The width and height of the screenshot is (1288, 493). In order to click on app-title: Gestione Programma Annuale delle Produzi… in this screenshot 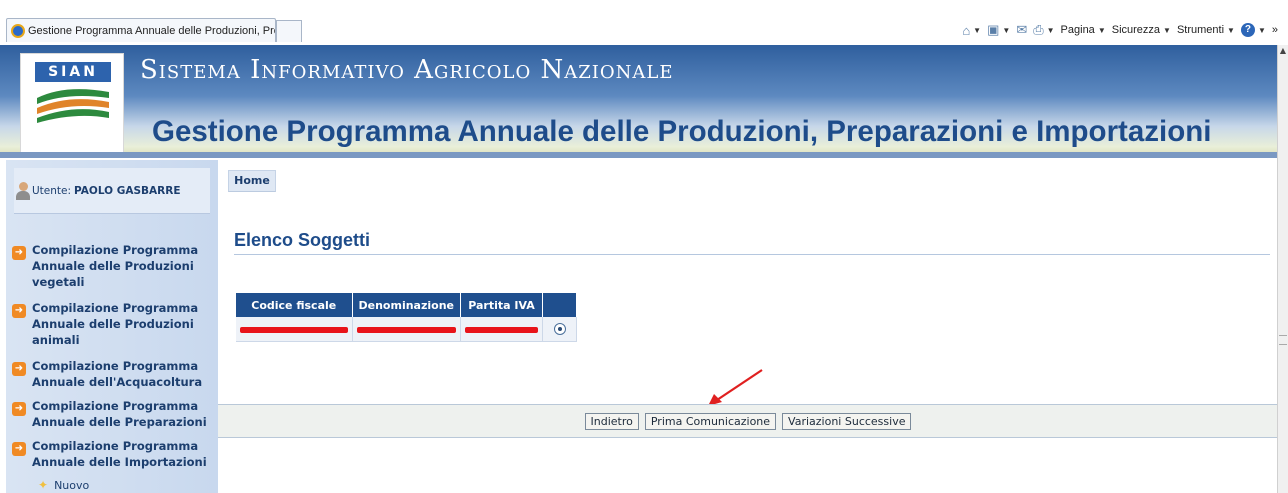, I will do `click(682, 131)`.